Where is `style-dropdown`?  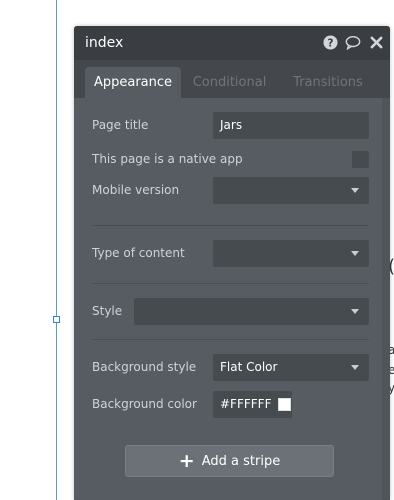 style-dropdown is located at coordinates (251, 311).